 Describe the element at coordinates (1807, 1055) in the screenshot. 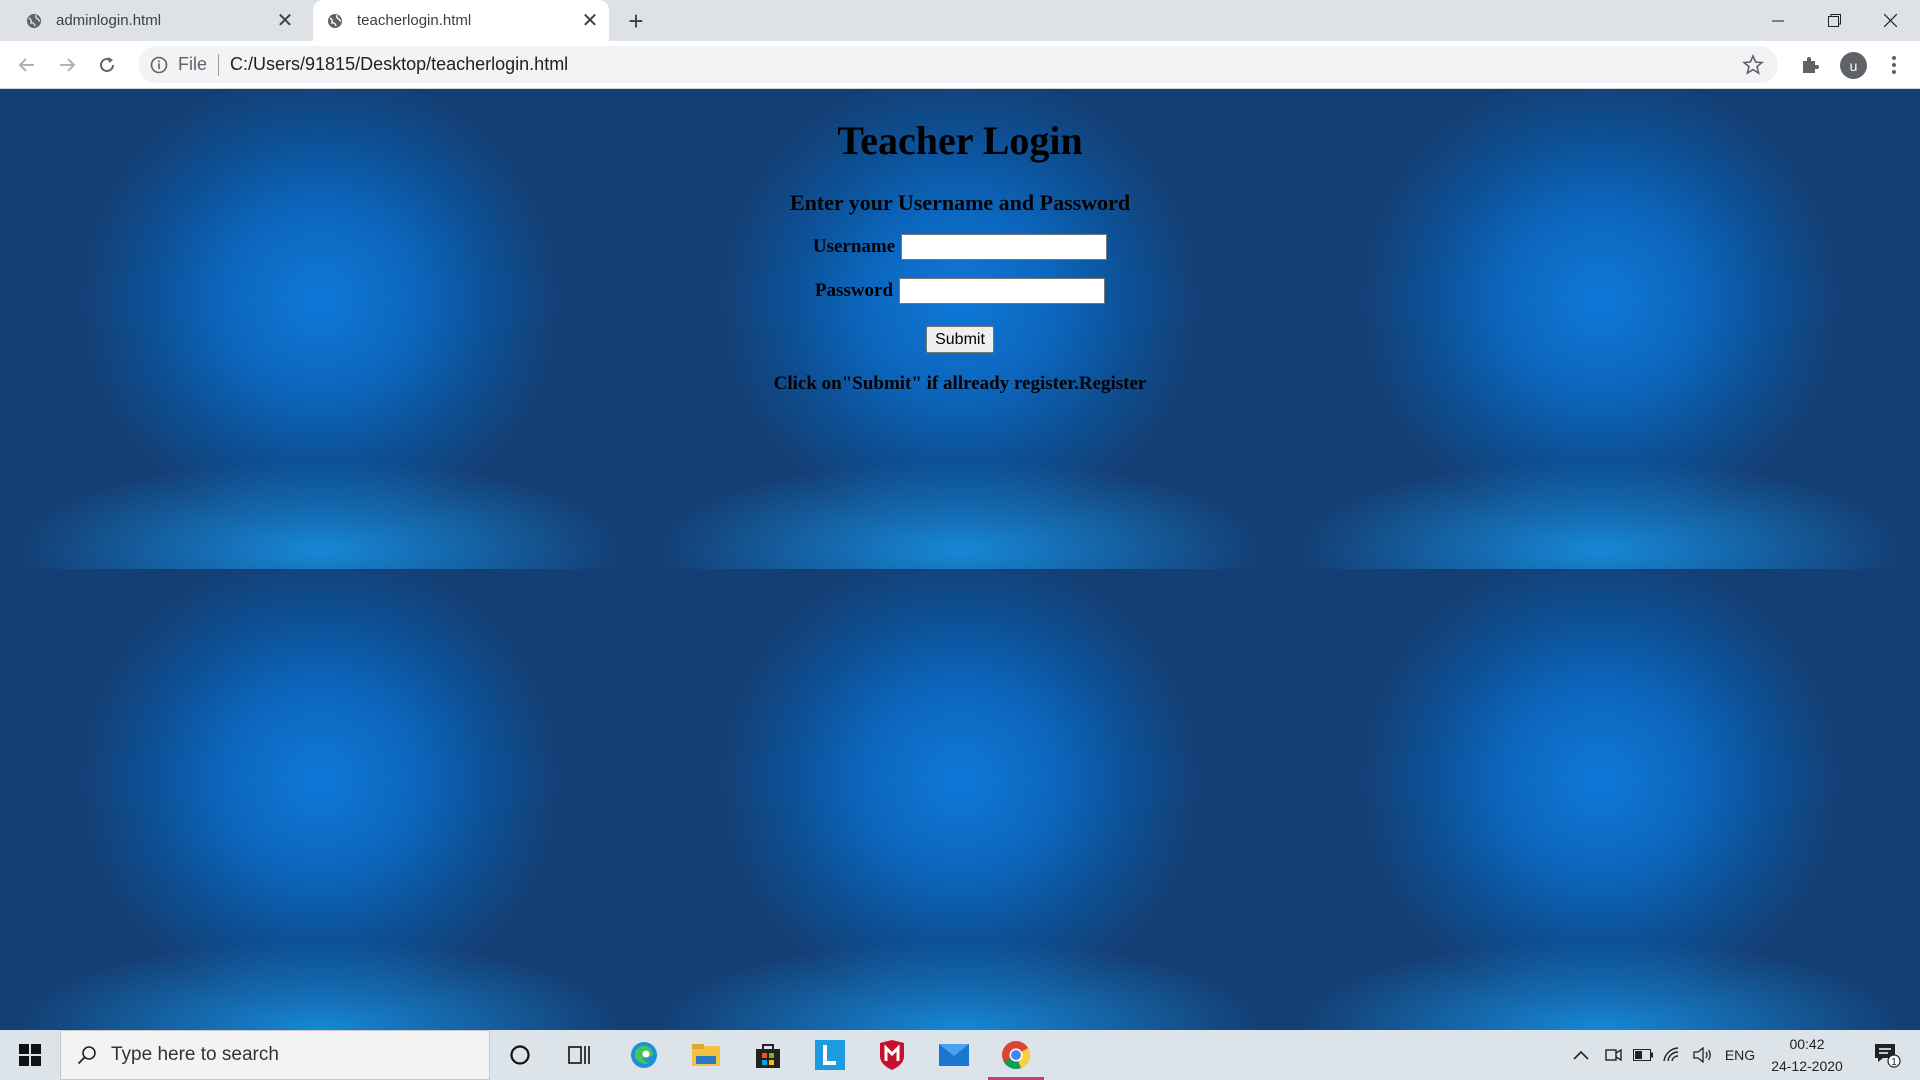

I see `clock: 00:42 24-12-2020` at that location.